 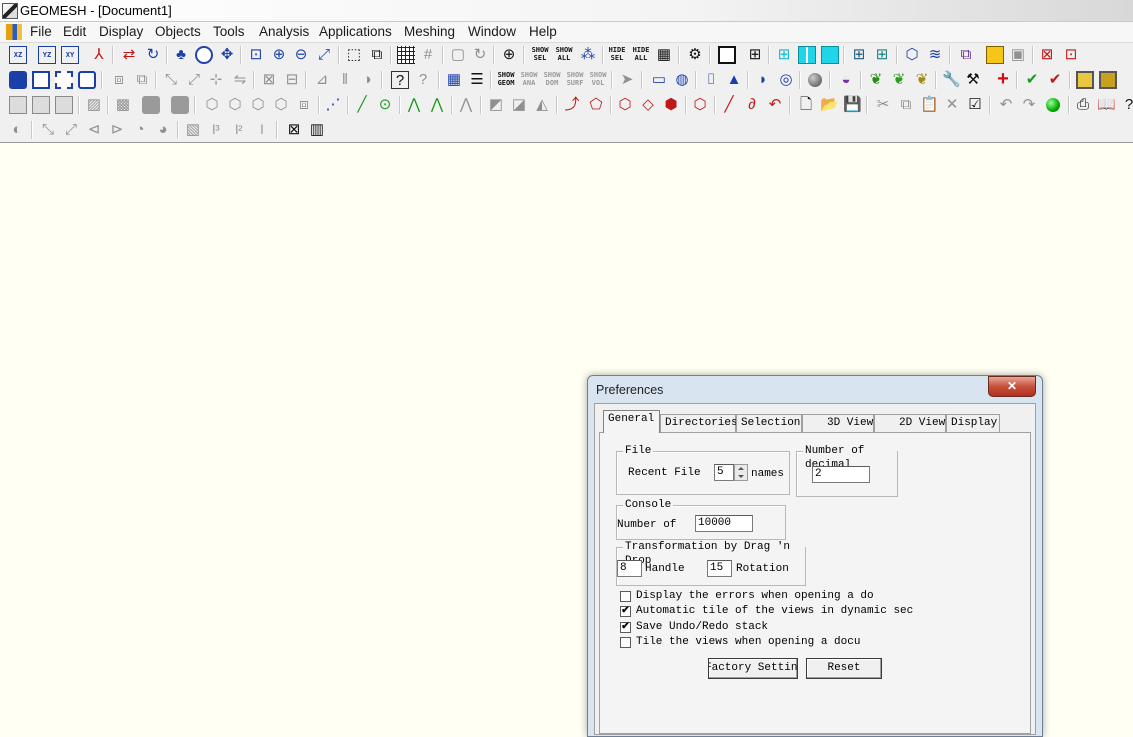 What do you see at coordinates (1055, 80) in the screenshot?
I see `check-red-icon: ✔` at bounding box center [1055, 80].